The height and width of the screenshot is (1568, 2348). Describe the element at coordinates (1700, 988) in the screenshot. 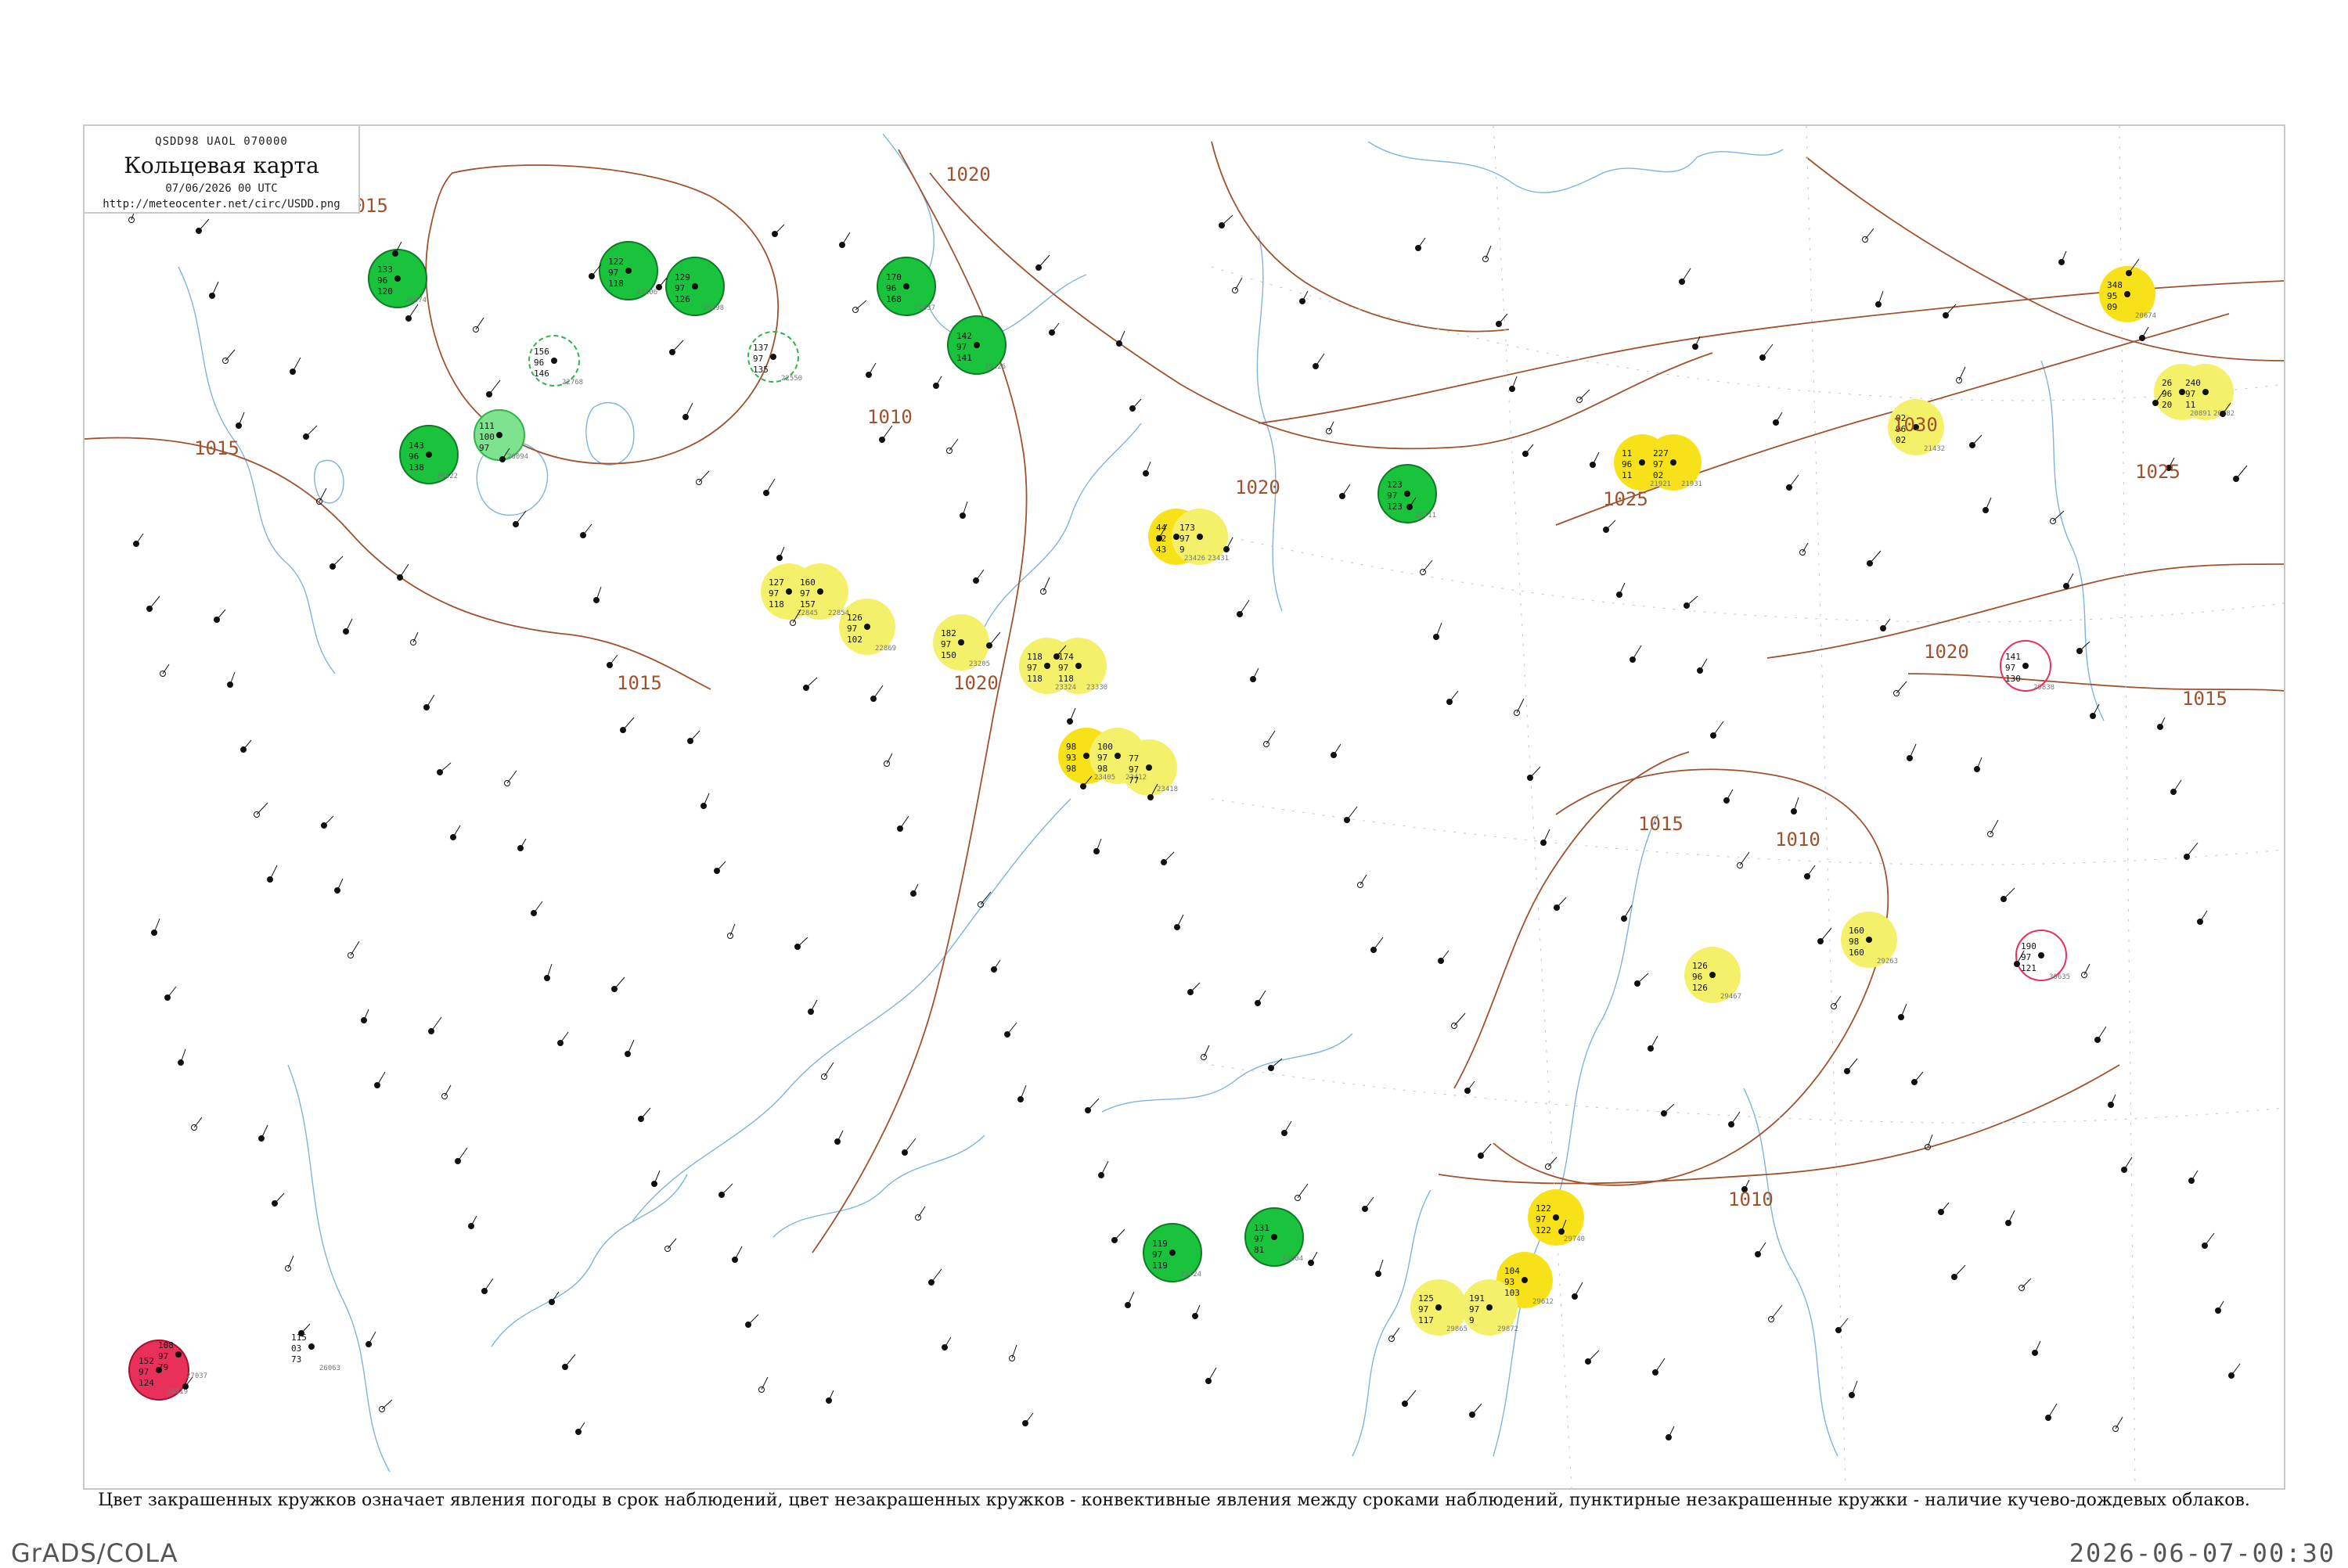

I see `station-dewpoint: 126` at that location.